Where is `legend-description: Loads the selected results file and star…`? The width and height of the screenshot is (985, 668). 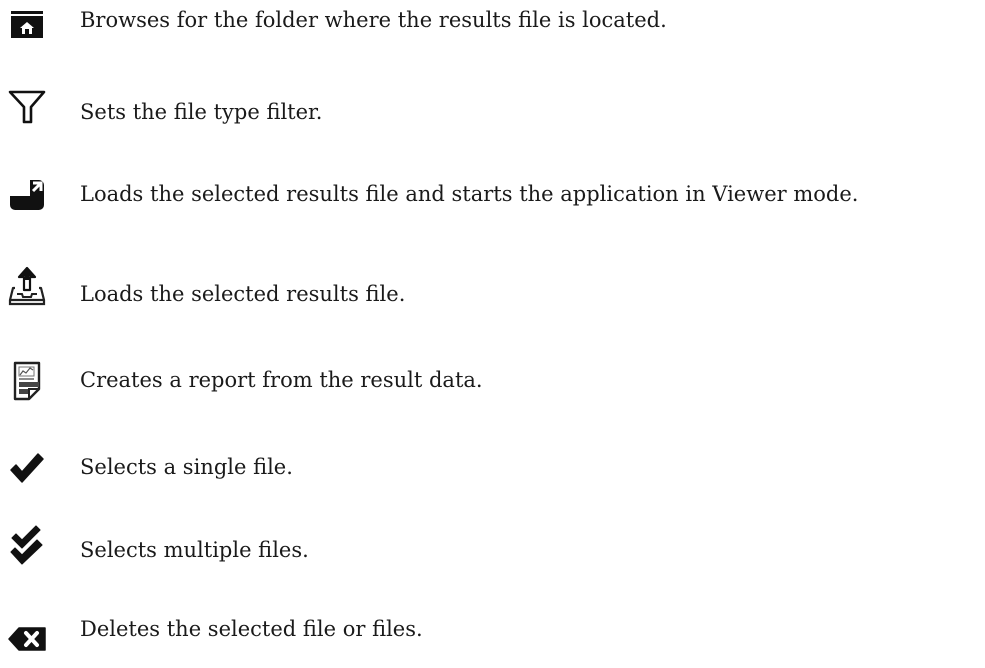 legend-description: Loads the selected results file and star… is located at coordinates (469, 194).